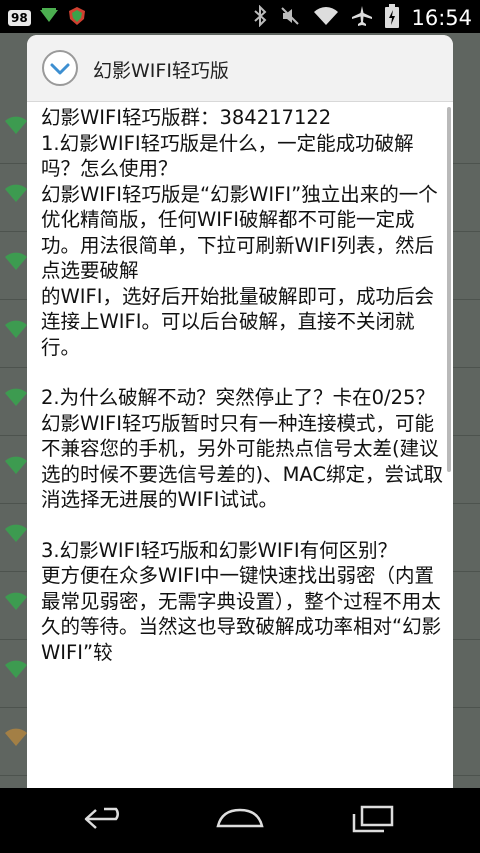 This screenshot has width=480, height=853. Describe the element at coordinates (290, 18) in the screenshot. I see `mute-icon` at that location.